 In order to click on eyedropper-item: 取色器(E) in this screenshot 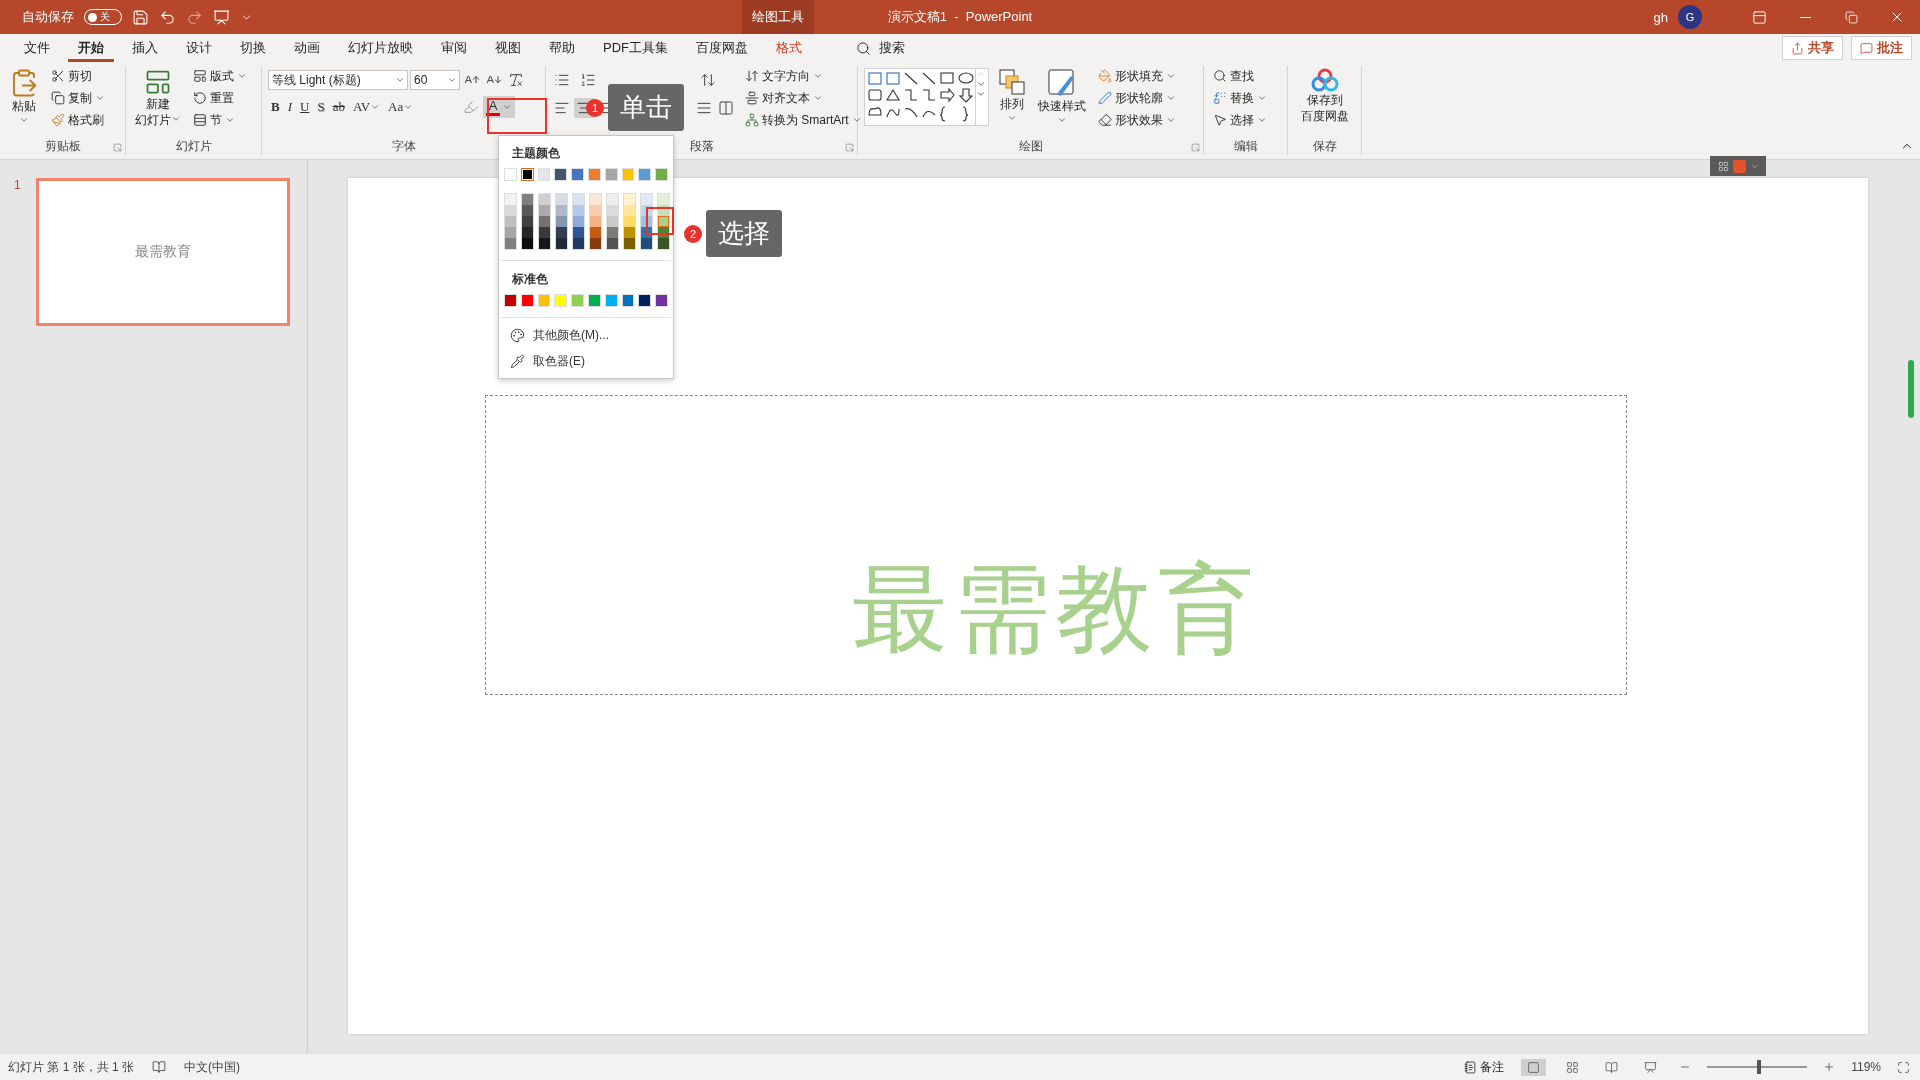, I will do `click(586, 361)`.